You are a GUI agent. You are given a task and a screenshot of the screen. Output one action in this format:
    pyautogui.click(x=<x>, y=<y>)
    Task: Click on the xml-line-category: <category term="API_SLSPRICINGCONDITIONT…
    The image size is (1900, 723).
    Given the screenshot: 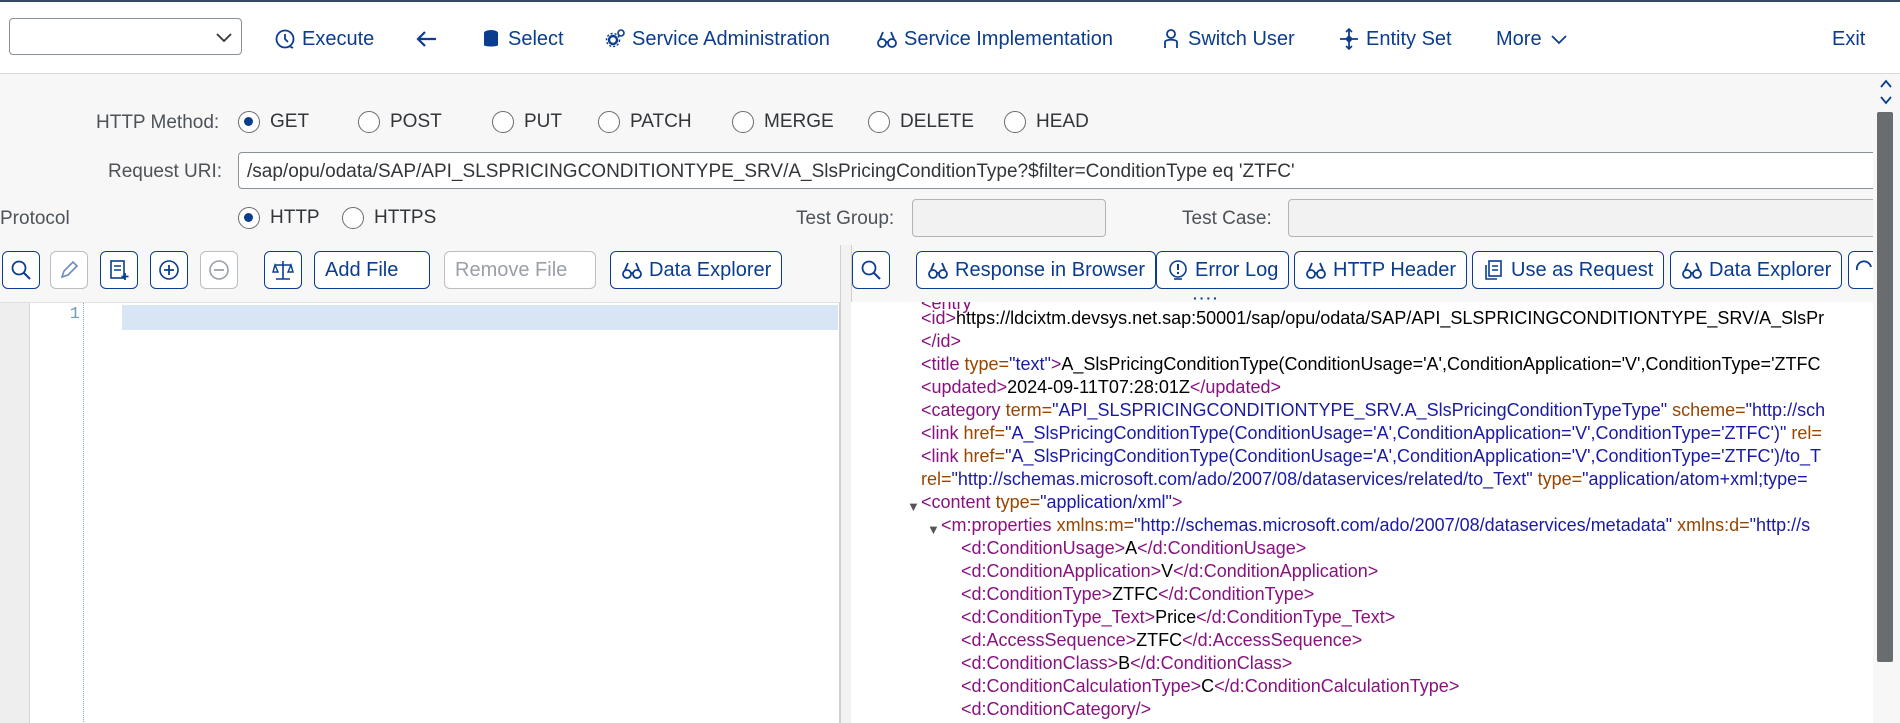 What is the action you would take?
    pyautogui.click(x=1373, y=410)
    